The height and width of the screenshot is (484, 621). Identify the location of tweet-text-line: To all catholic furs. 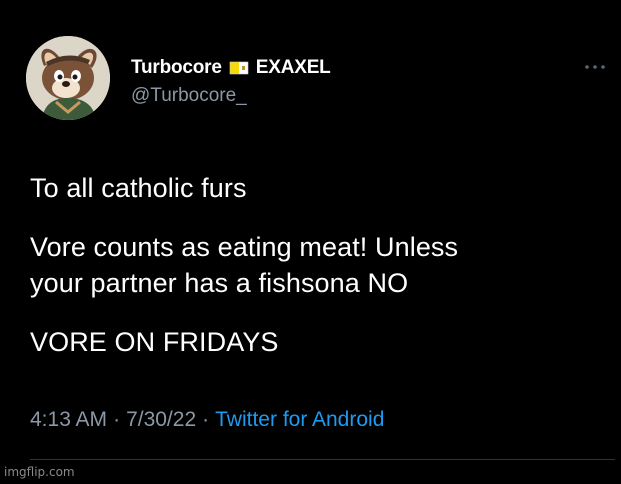
(138, 188).